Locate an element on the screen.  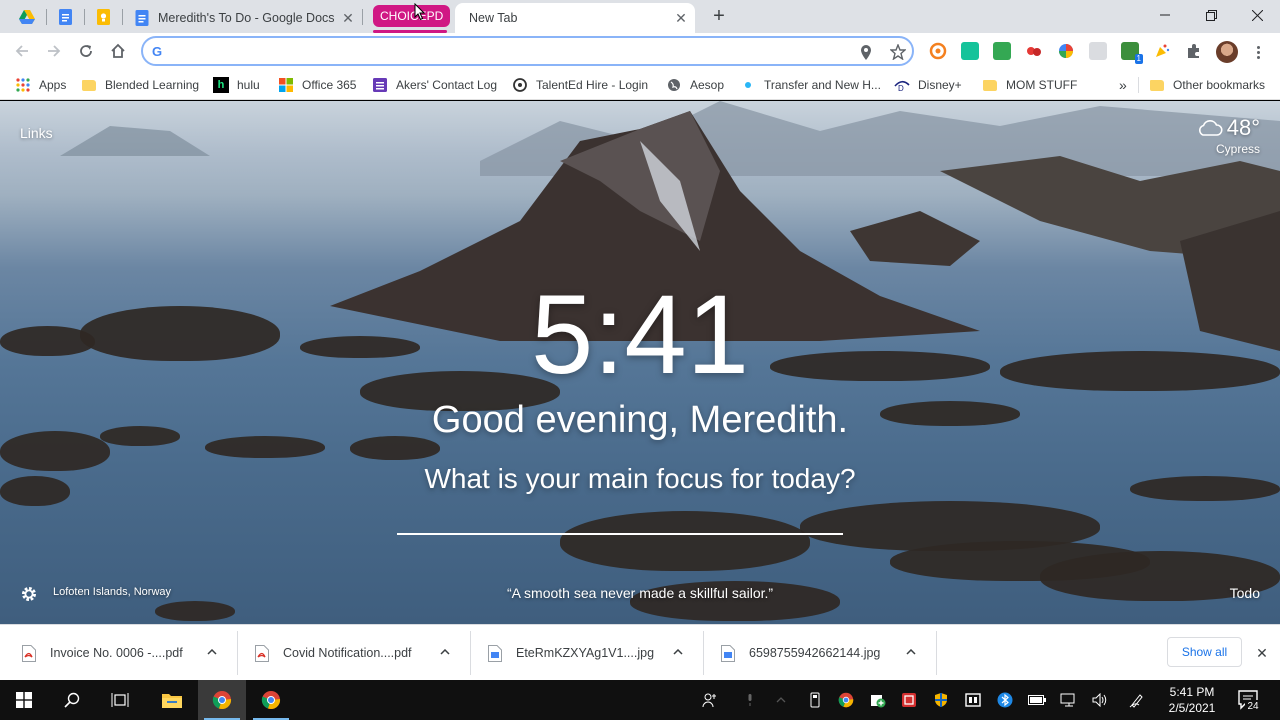
show-all-downloads-button: Show all is located at coordinates (1204, 652).